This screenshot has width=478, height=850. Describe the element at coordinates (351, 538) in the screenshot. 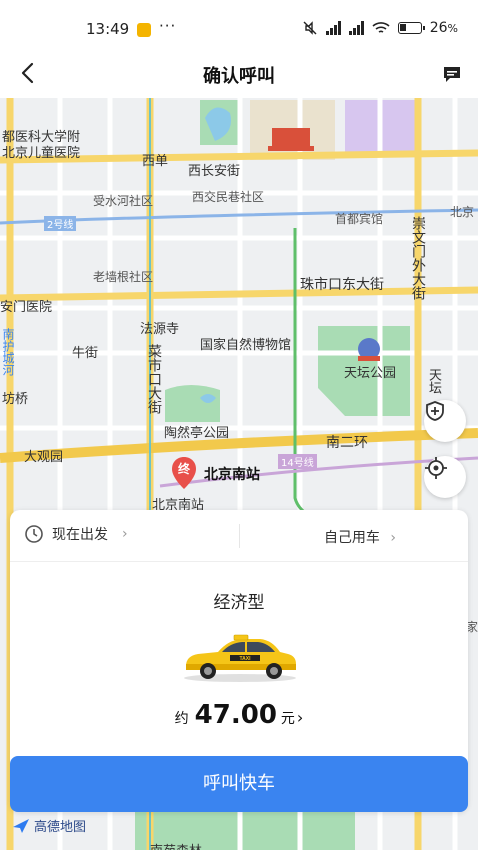

I see `rider-label: 自己用车` at that location.